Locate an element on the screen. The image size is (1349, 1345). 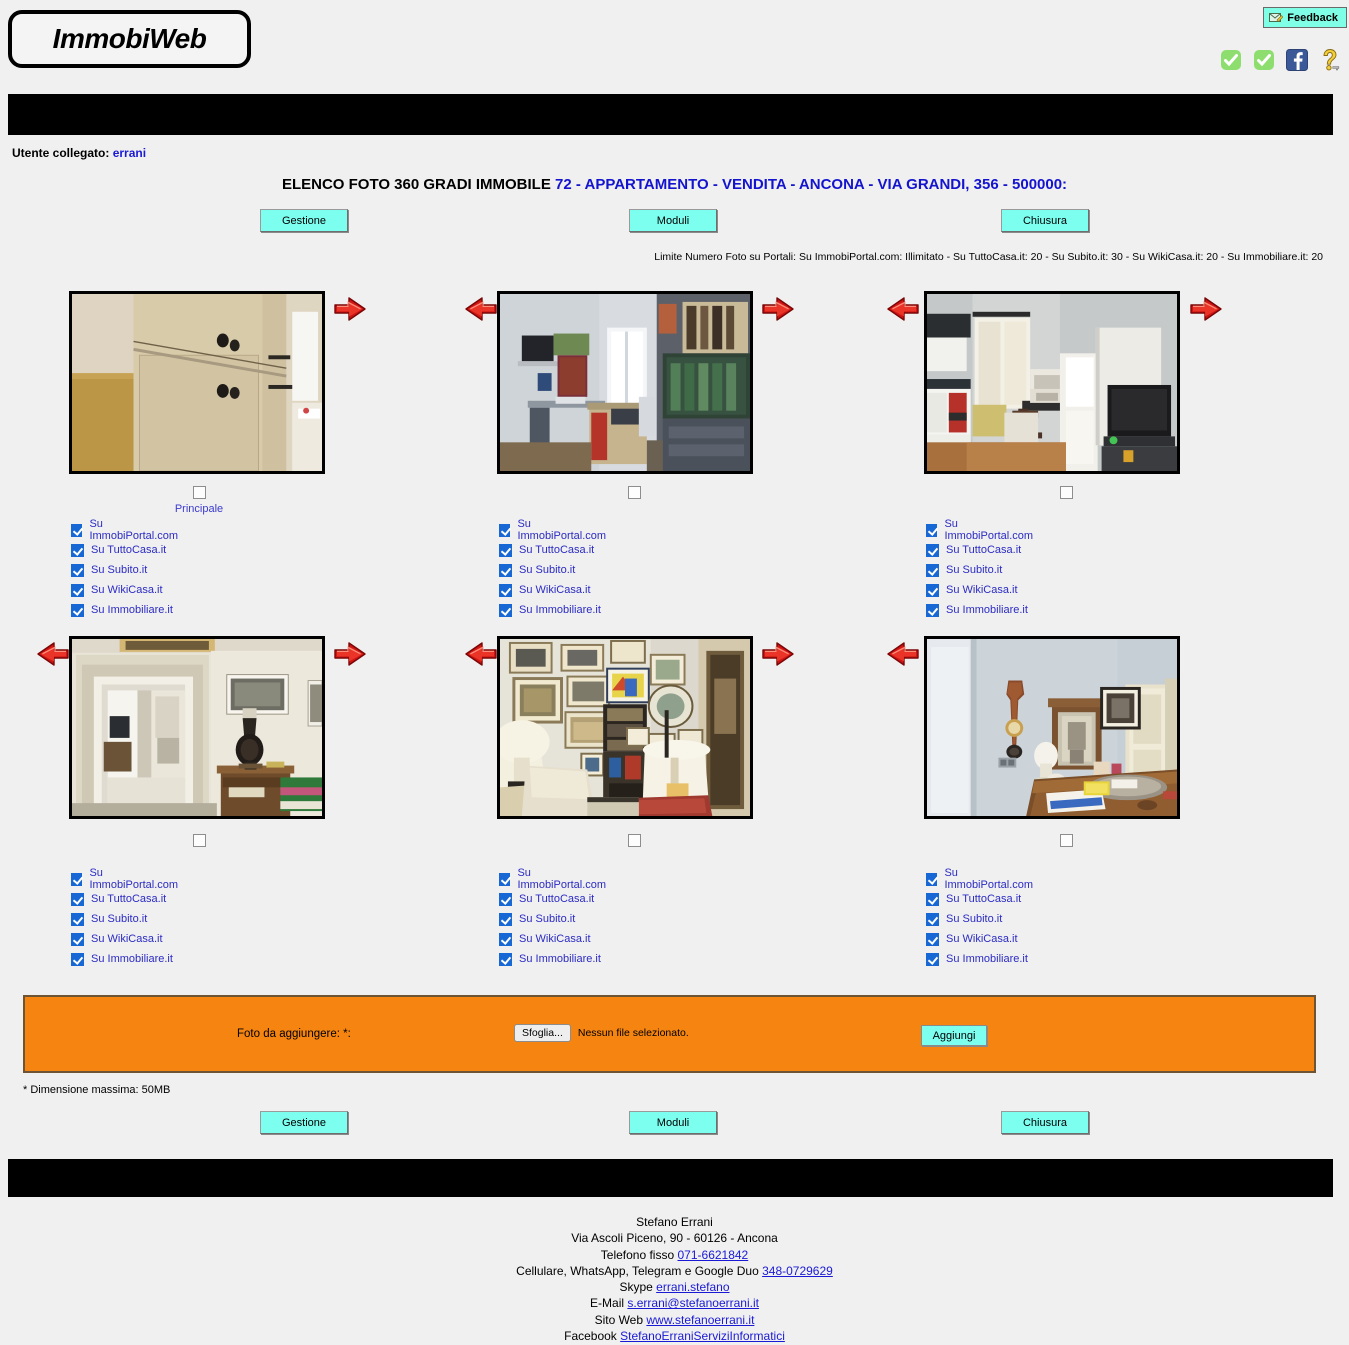
chiusura-button-bottom: Chiusura is located at coordinates (1045, 1122).